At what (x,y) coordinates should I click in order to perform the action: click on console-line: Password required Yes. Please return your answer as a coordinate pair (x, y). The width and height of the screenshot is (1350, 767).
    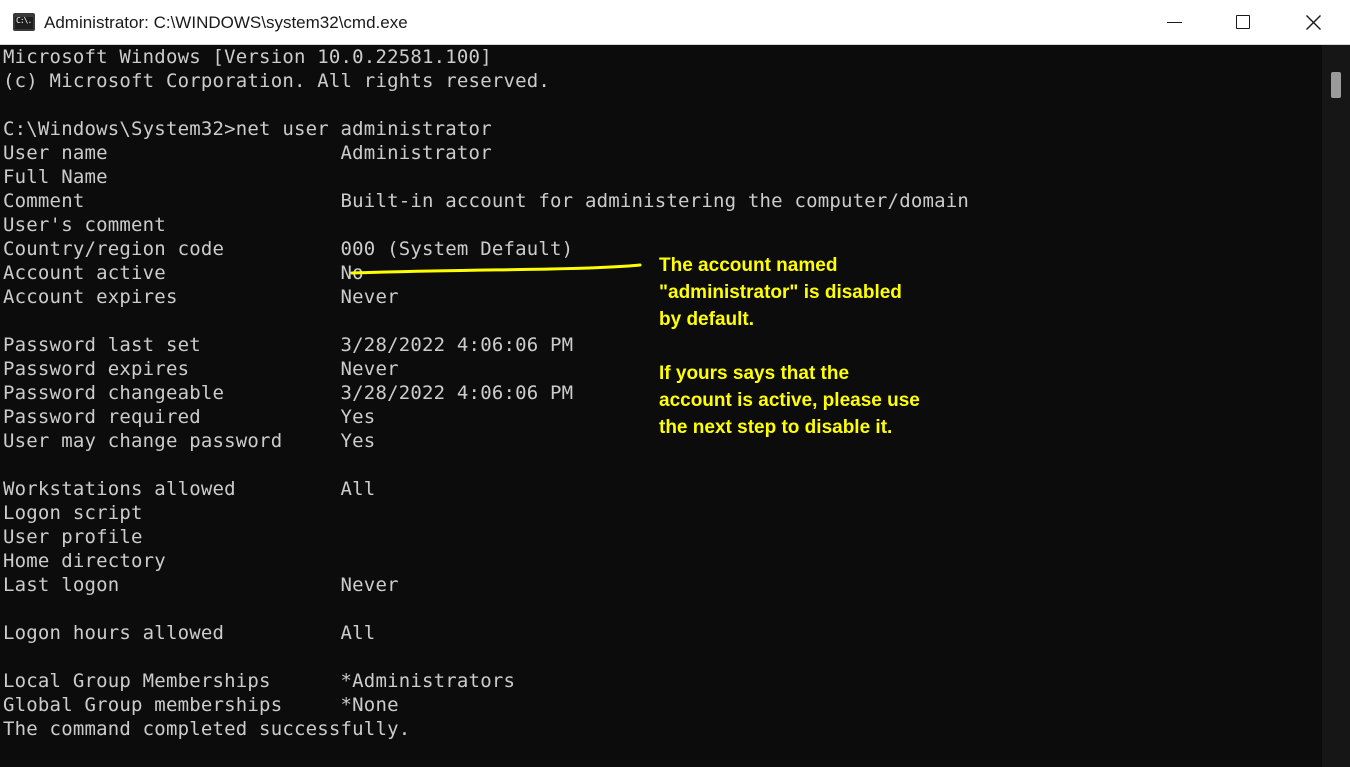
    Looking at the image, I should click on (189, 417).